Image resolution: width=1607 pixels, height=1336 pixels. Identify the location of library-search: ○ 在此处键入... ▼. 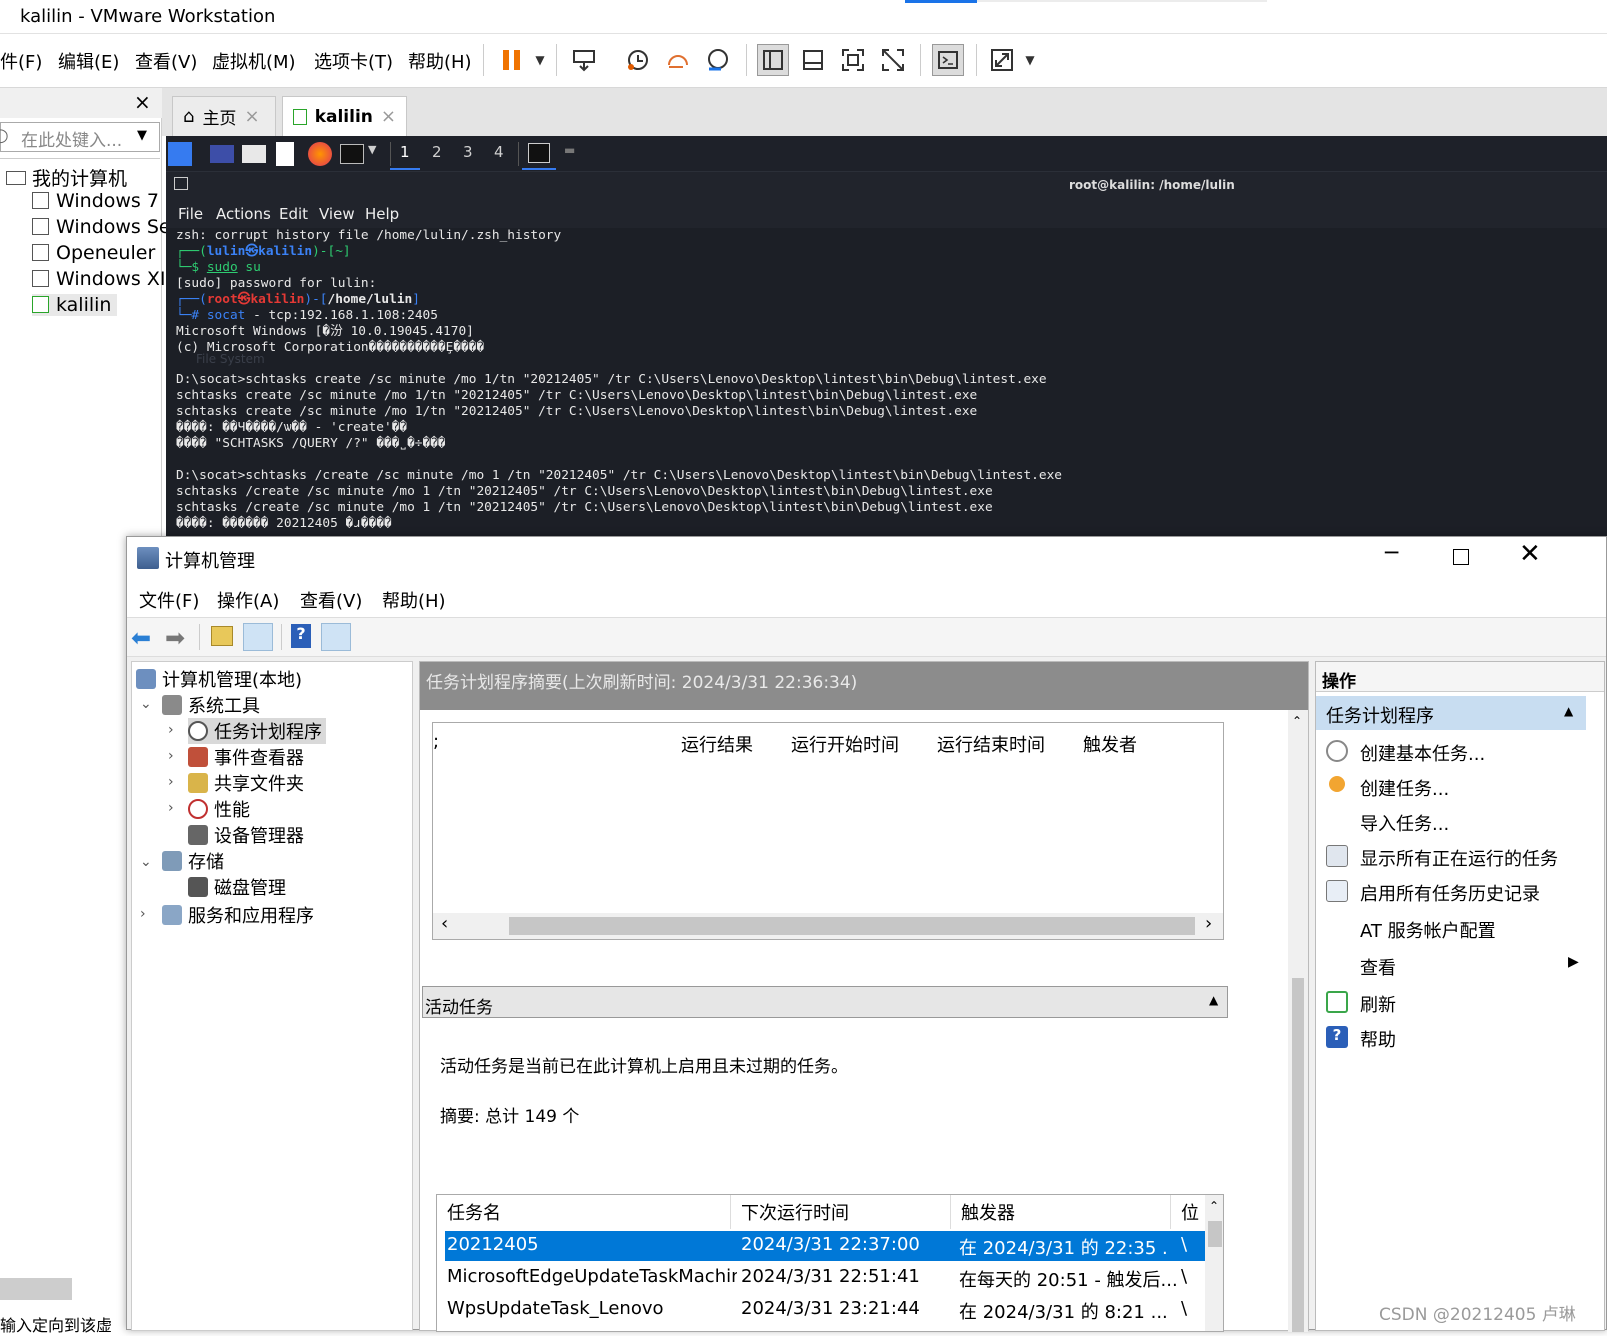
(80, 137).